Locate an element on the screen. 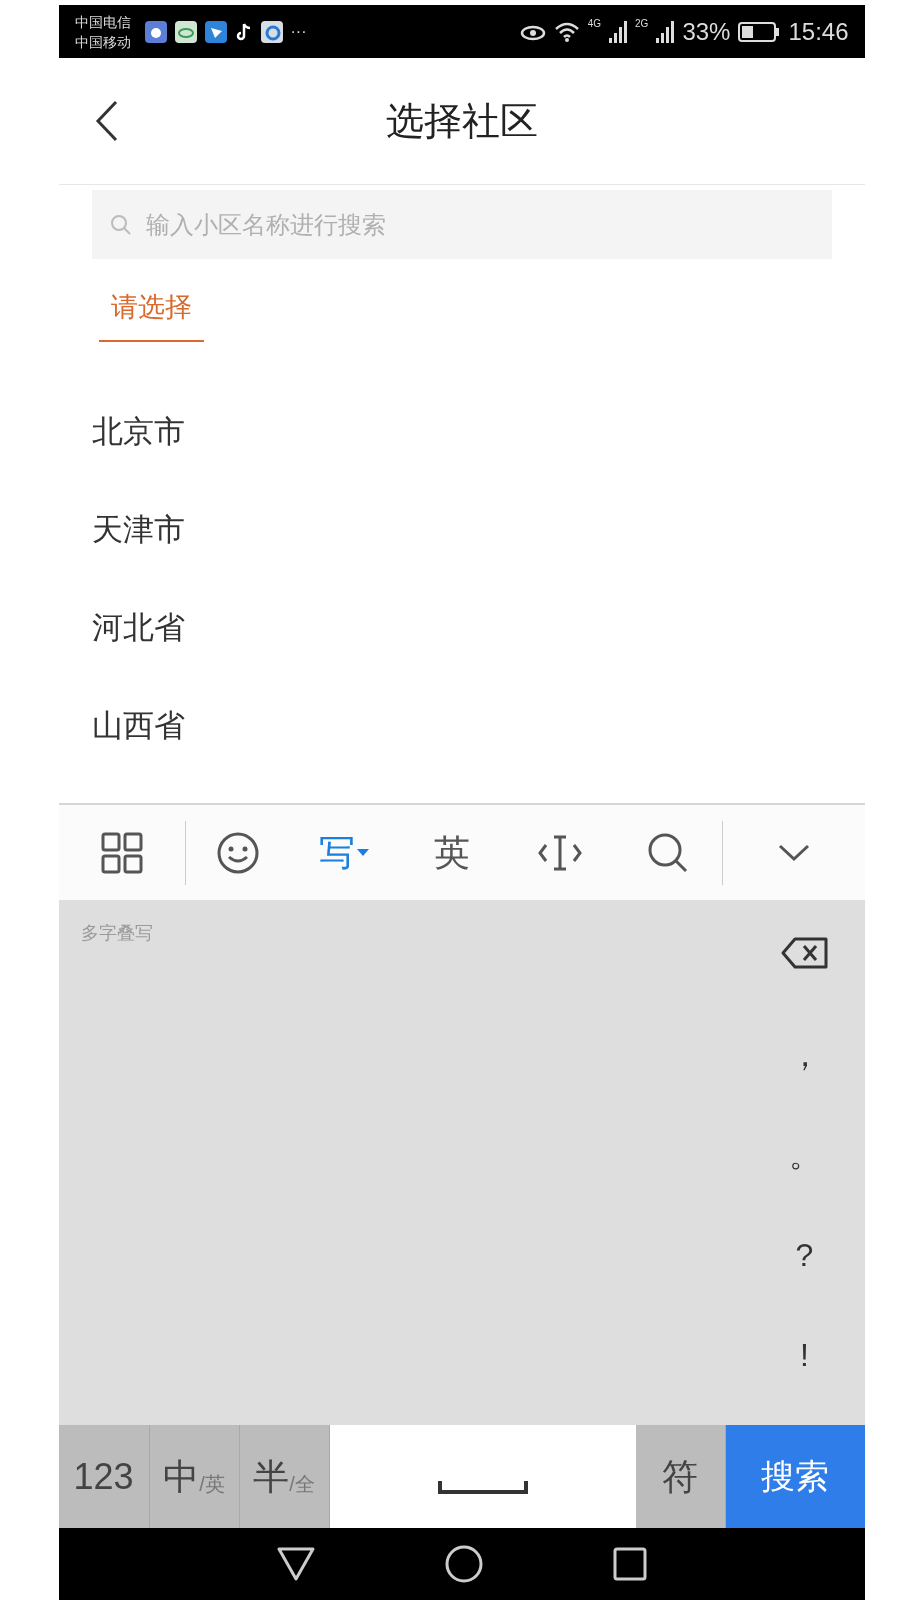 The image size is (923, 1600). region-item: 北京市 is located at coordinates (138, 432).